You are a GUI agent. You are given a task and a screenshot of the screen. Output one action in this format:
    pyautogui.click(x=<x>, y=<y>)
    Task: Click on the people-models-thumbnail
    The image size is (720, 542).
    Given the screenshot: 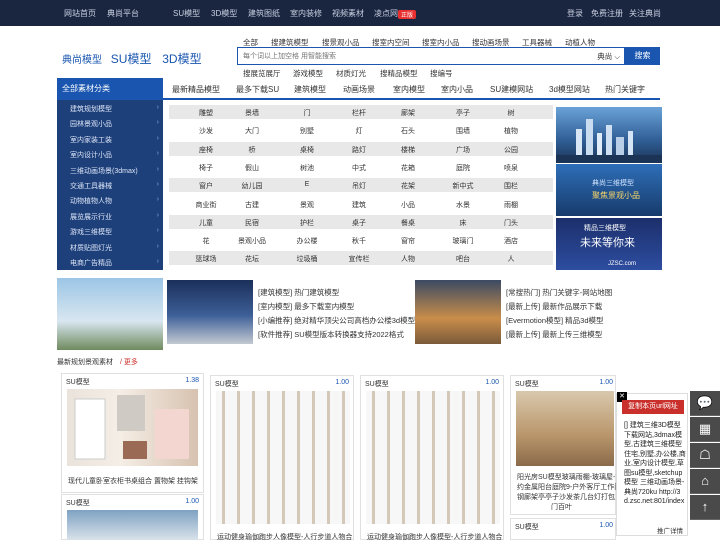 What is the action you would take?
    pyautogui.click(x=433, y=457)
    